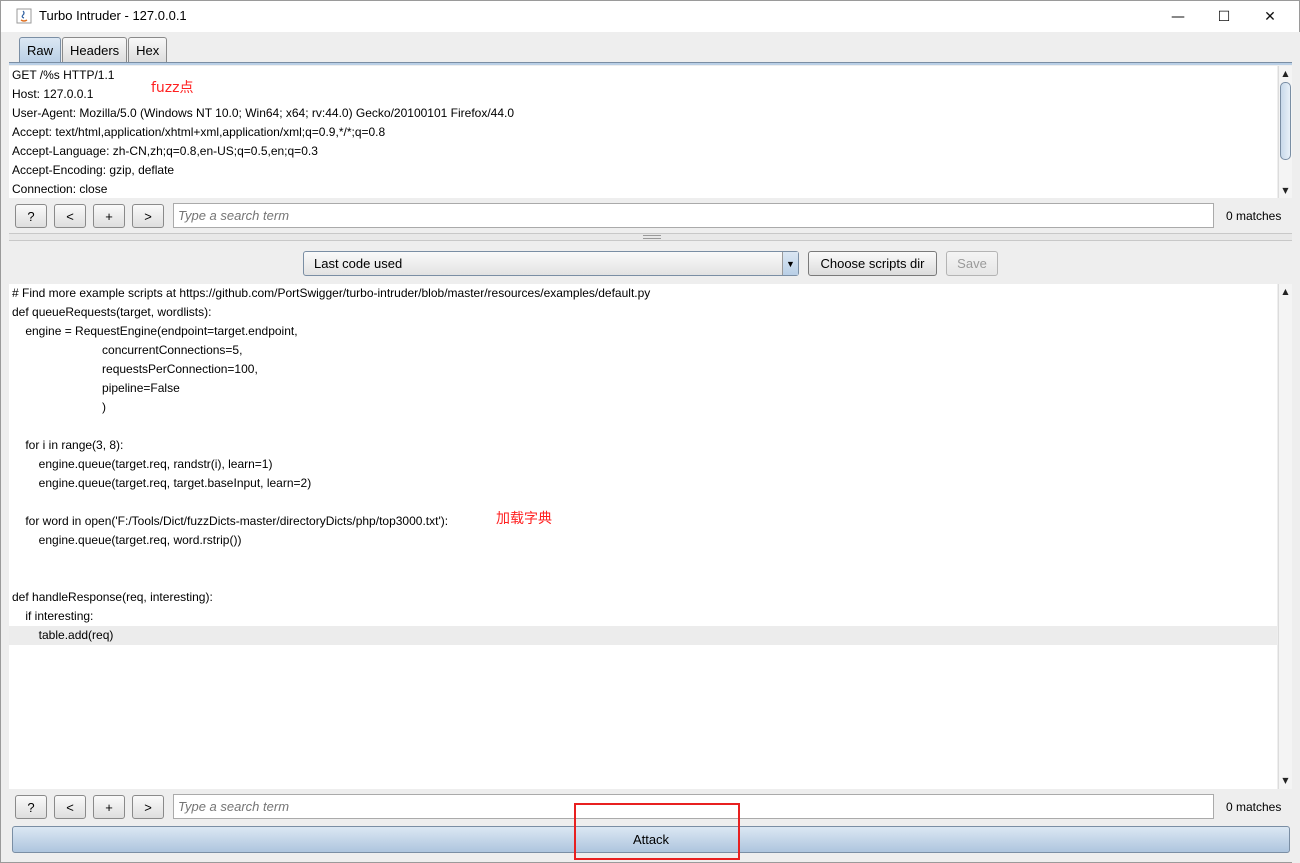  Describe the element at coordinates (643, 635) in the screenshot. I see `current-line-highlight` at that location.